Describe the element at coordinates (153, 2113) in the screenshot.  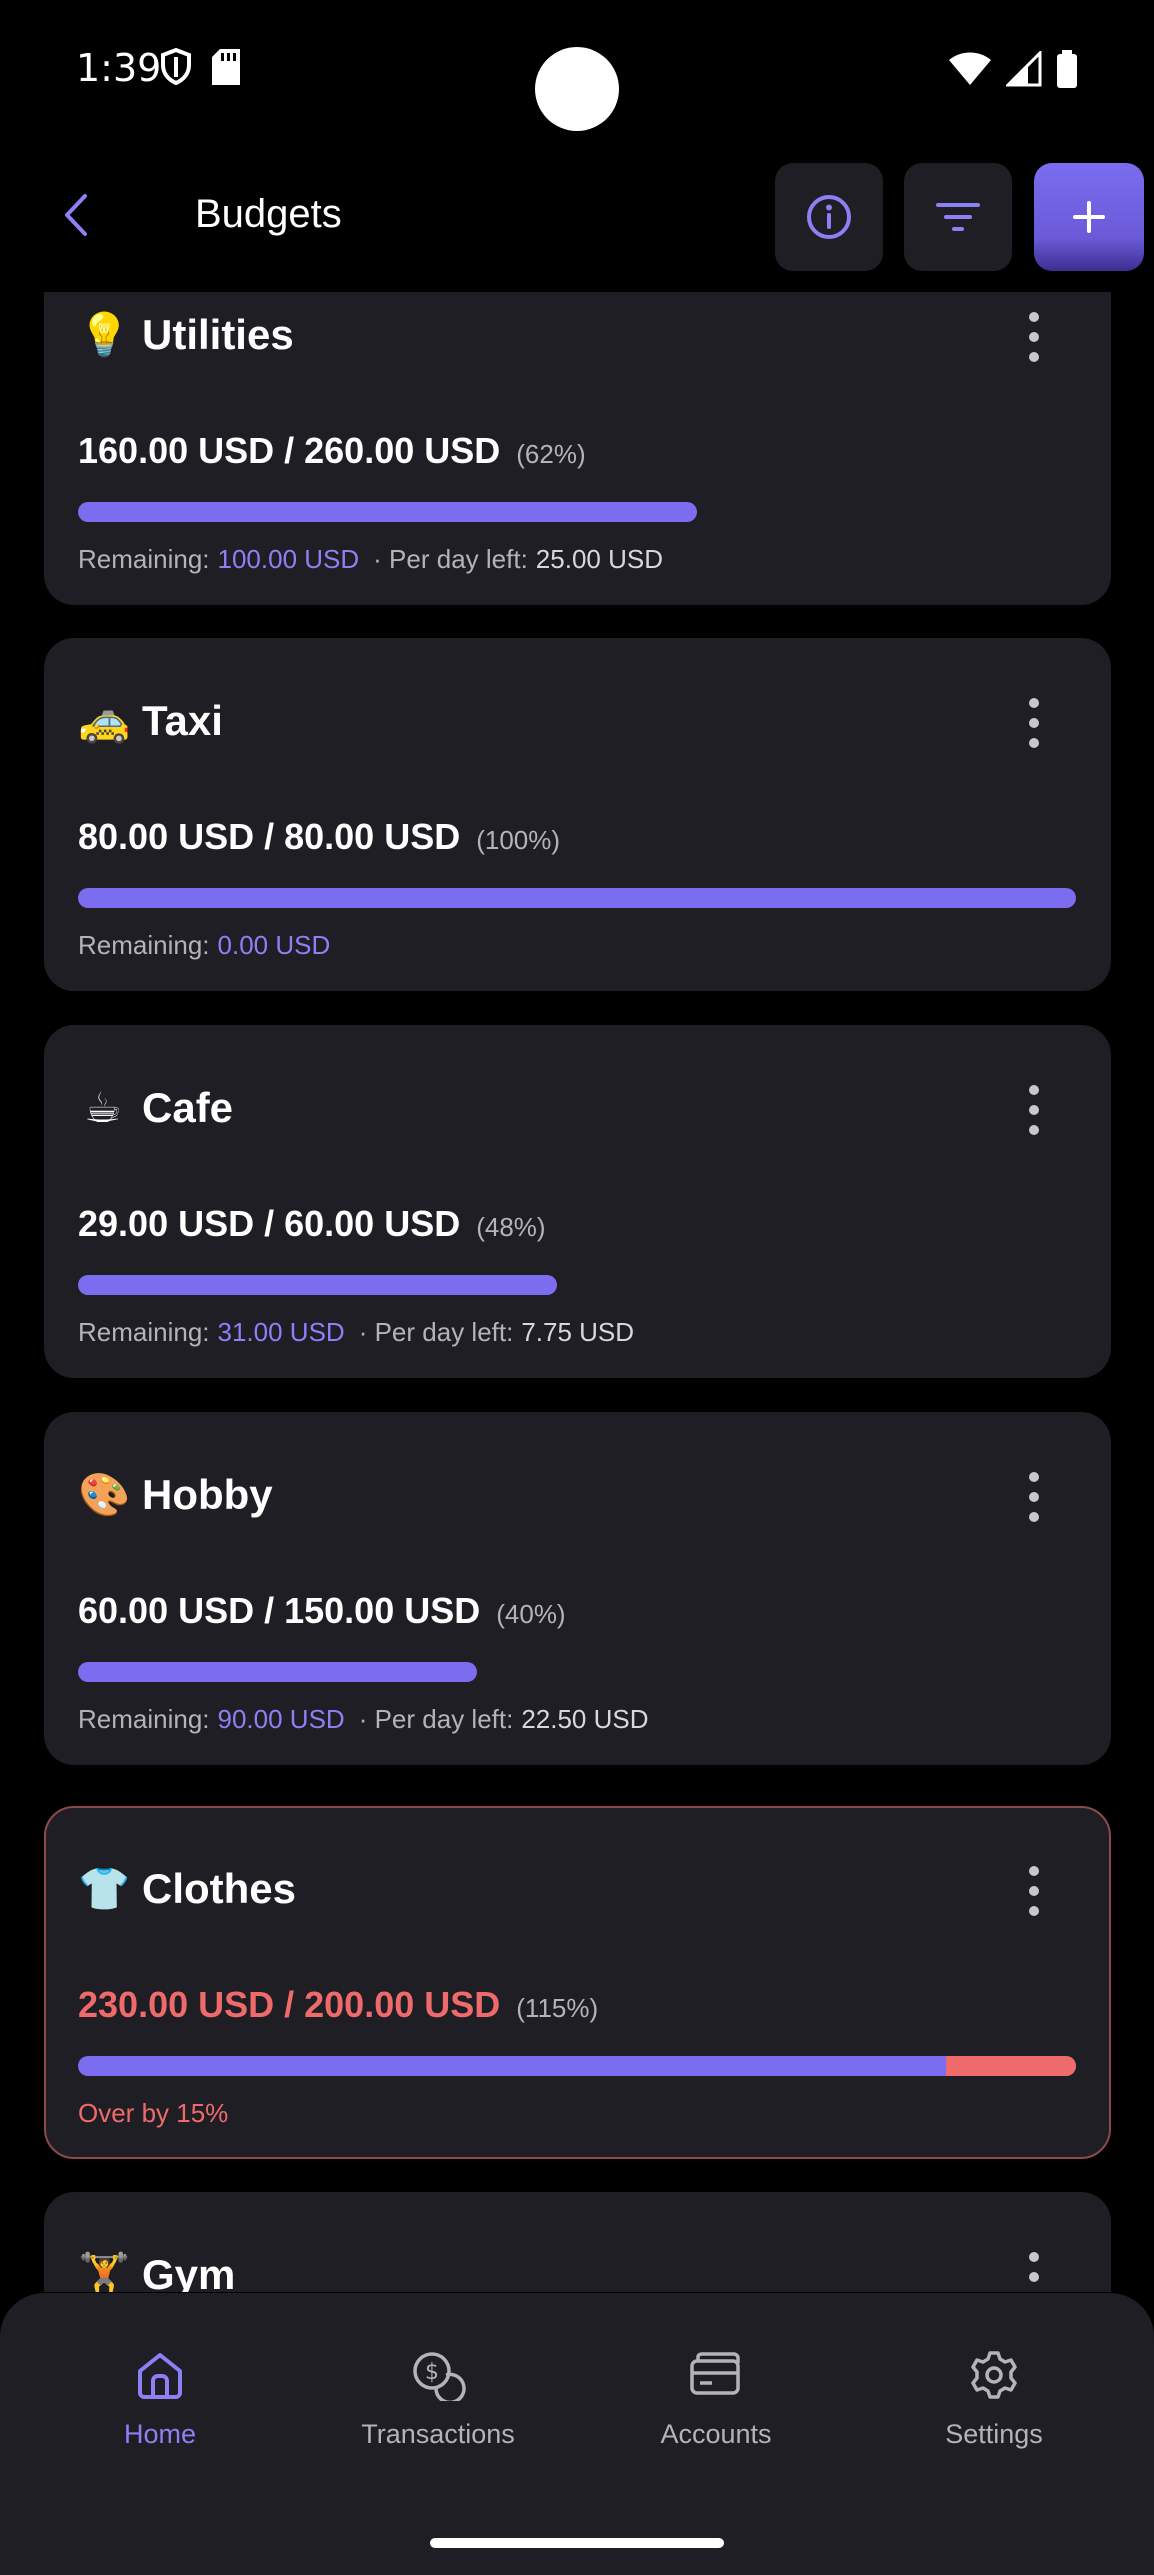
I see `budget-over-row: Over by 15%` at that location.